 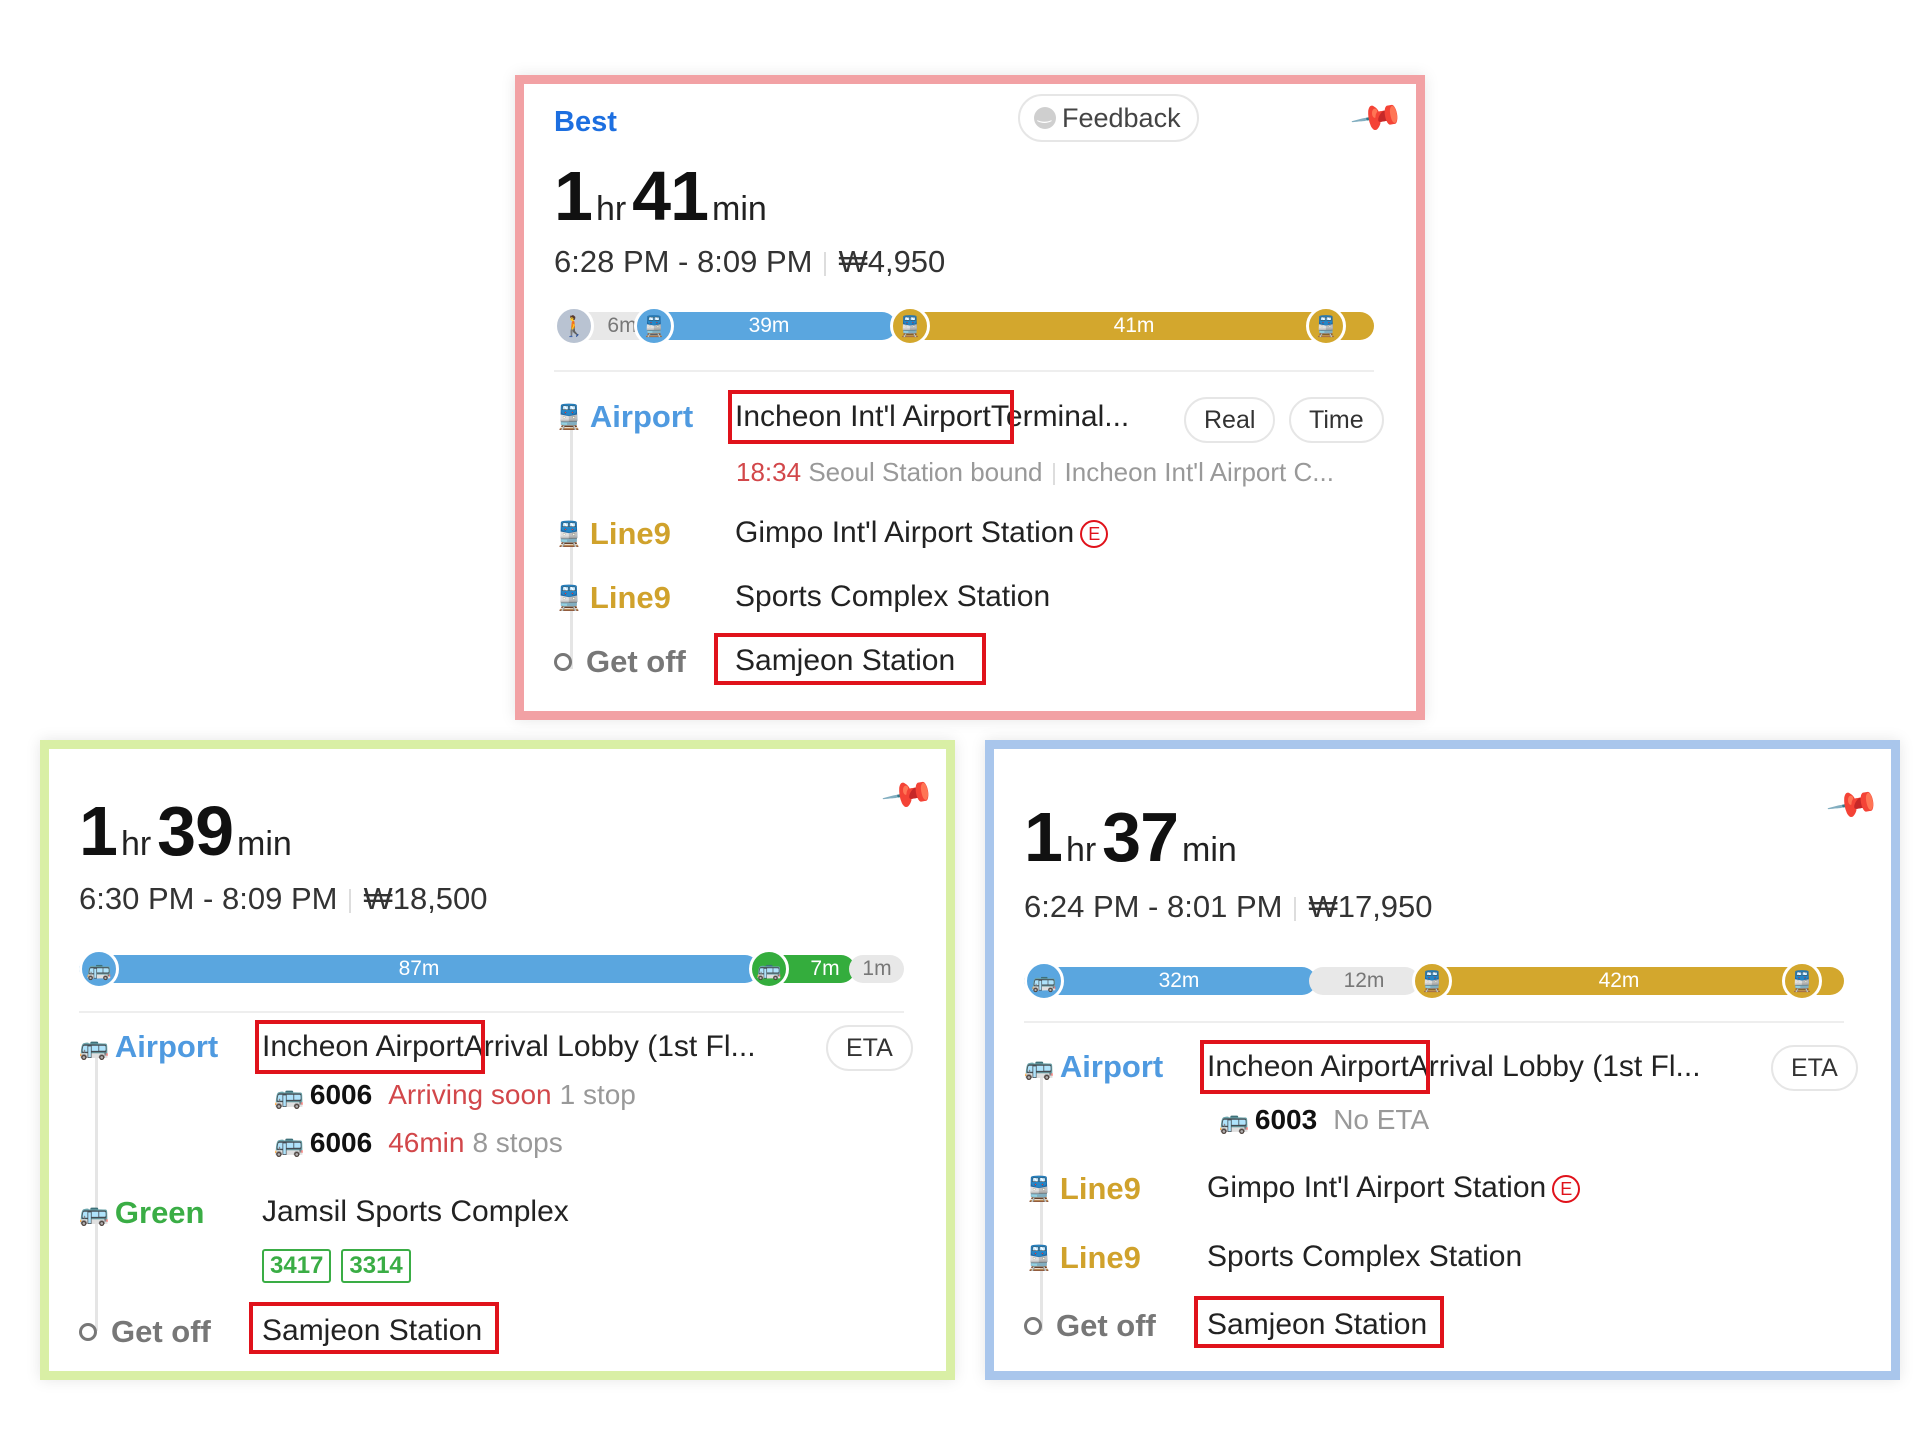 I want to click on smiley-icon, so click(x=1045, y=116).